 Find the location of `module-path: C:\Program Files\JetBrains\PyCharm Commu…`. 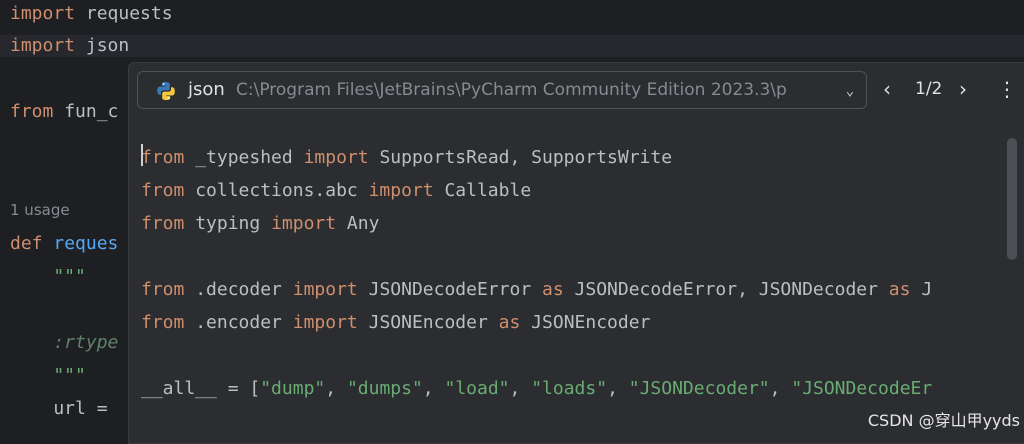

module-path: C:\Program Files\JetBrains\PyCharm Commu… is located at coordinates (511, 90).